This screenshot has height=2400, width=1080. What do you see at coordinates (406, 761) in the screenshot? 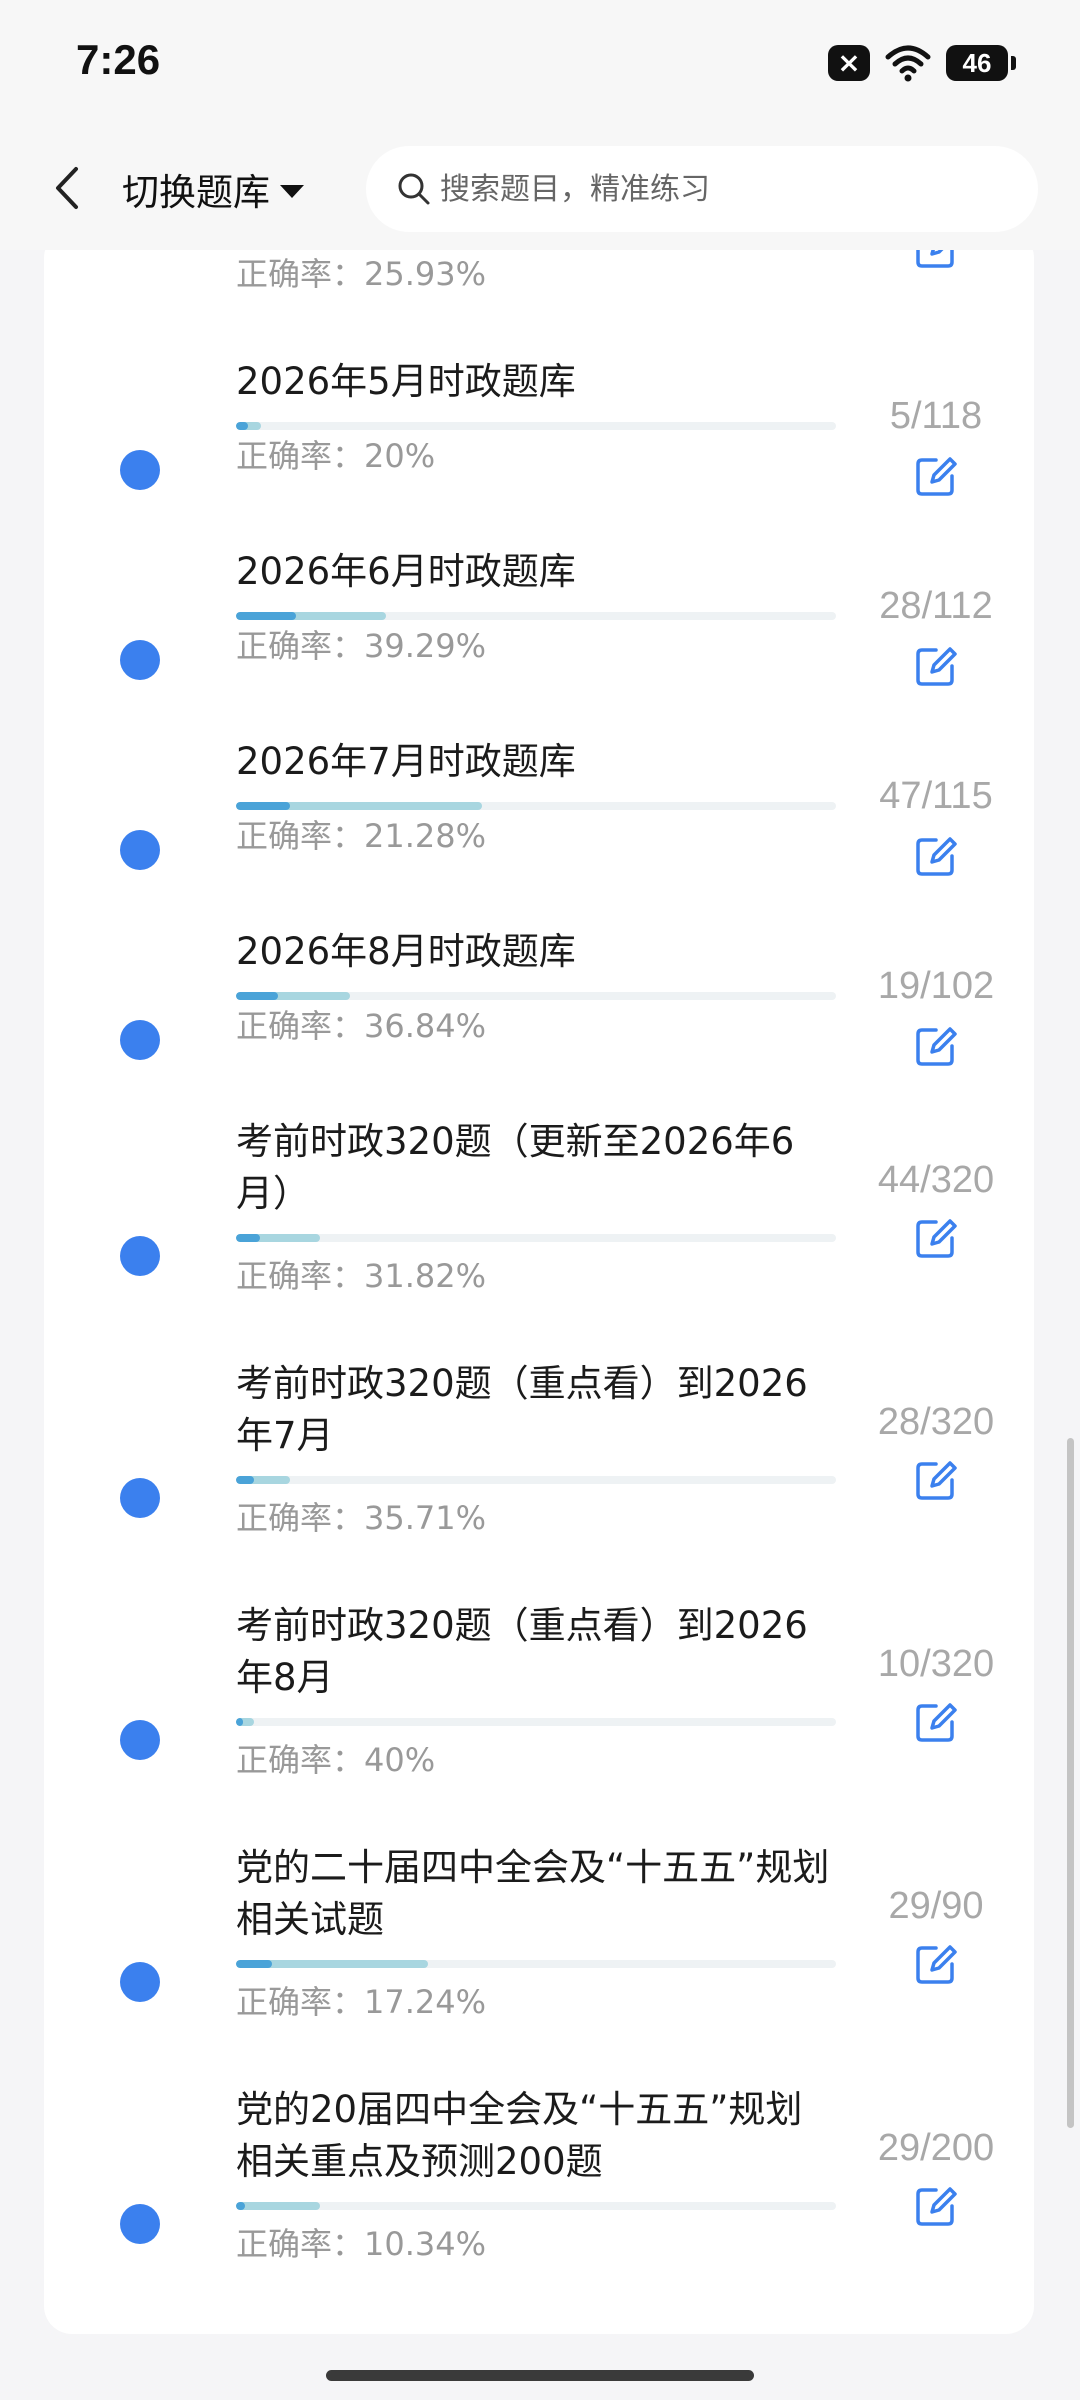
I see `bank-title: 2026年7月时政题库` at bounding box center [406, 761].